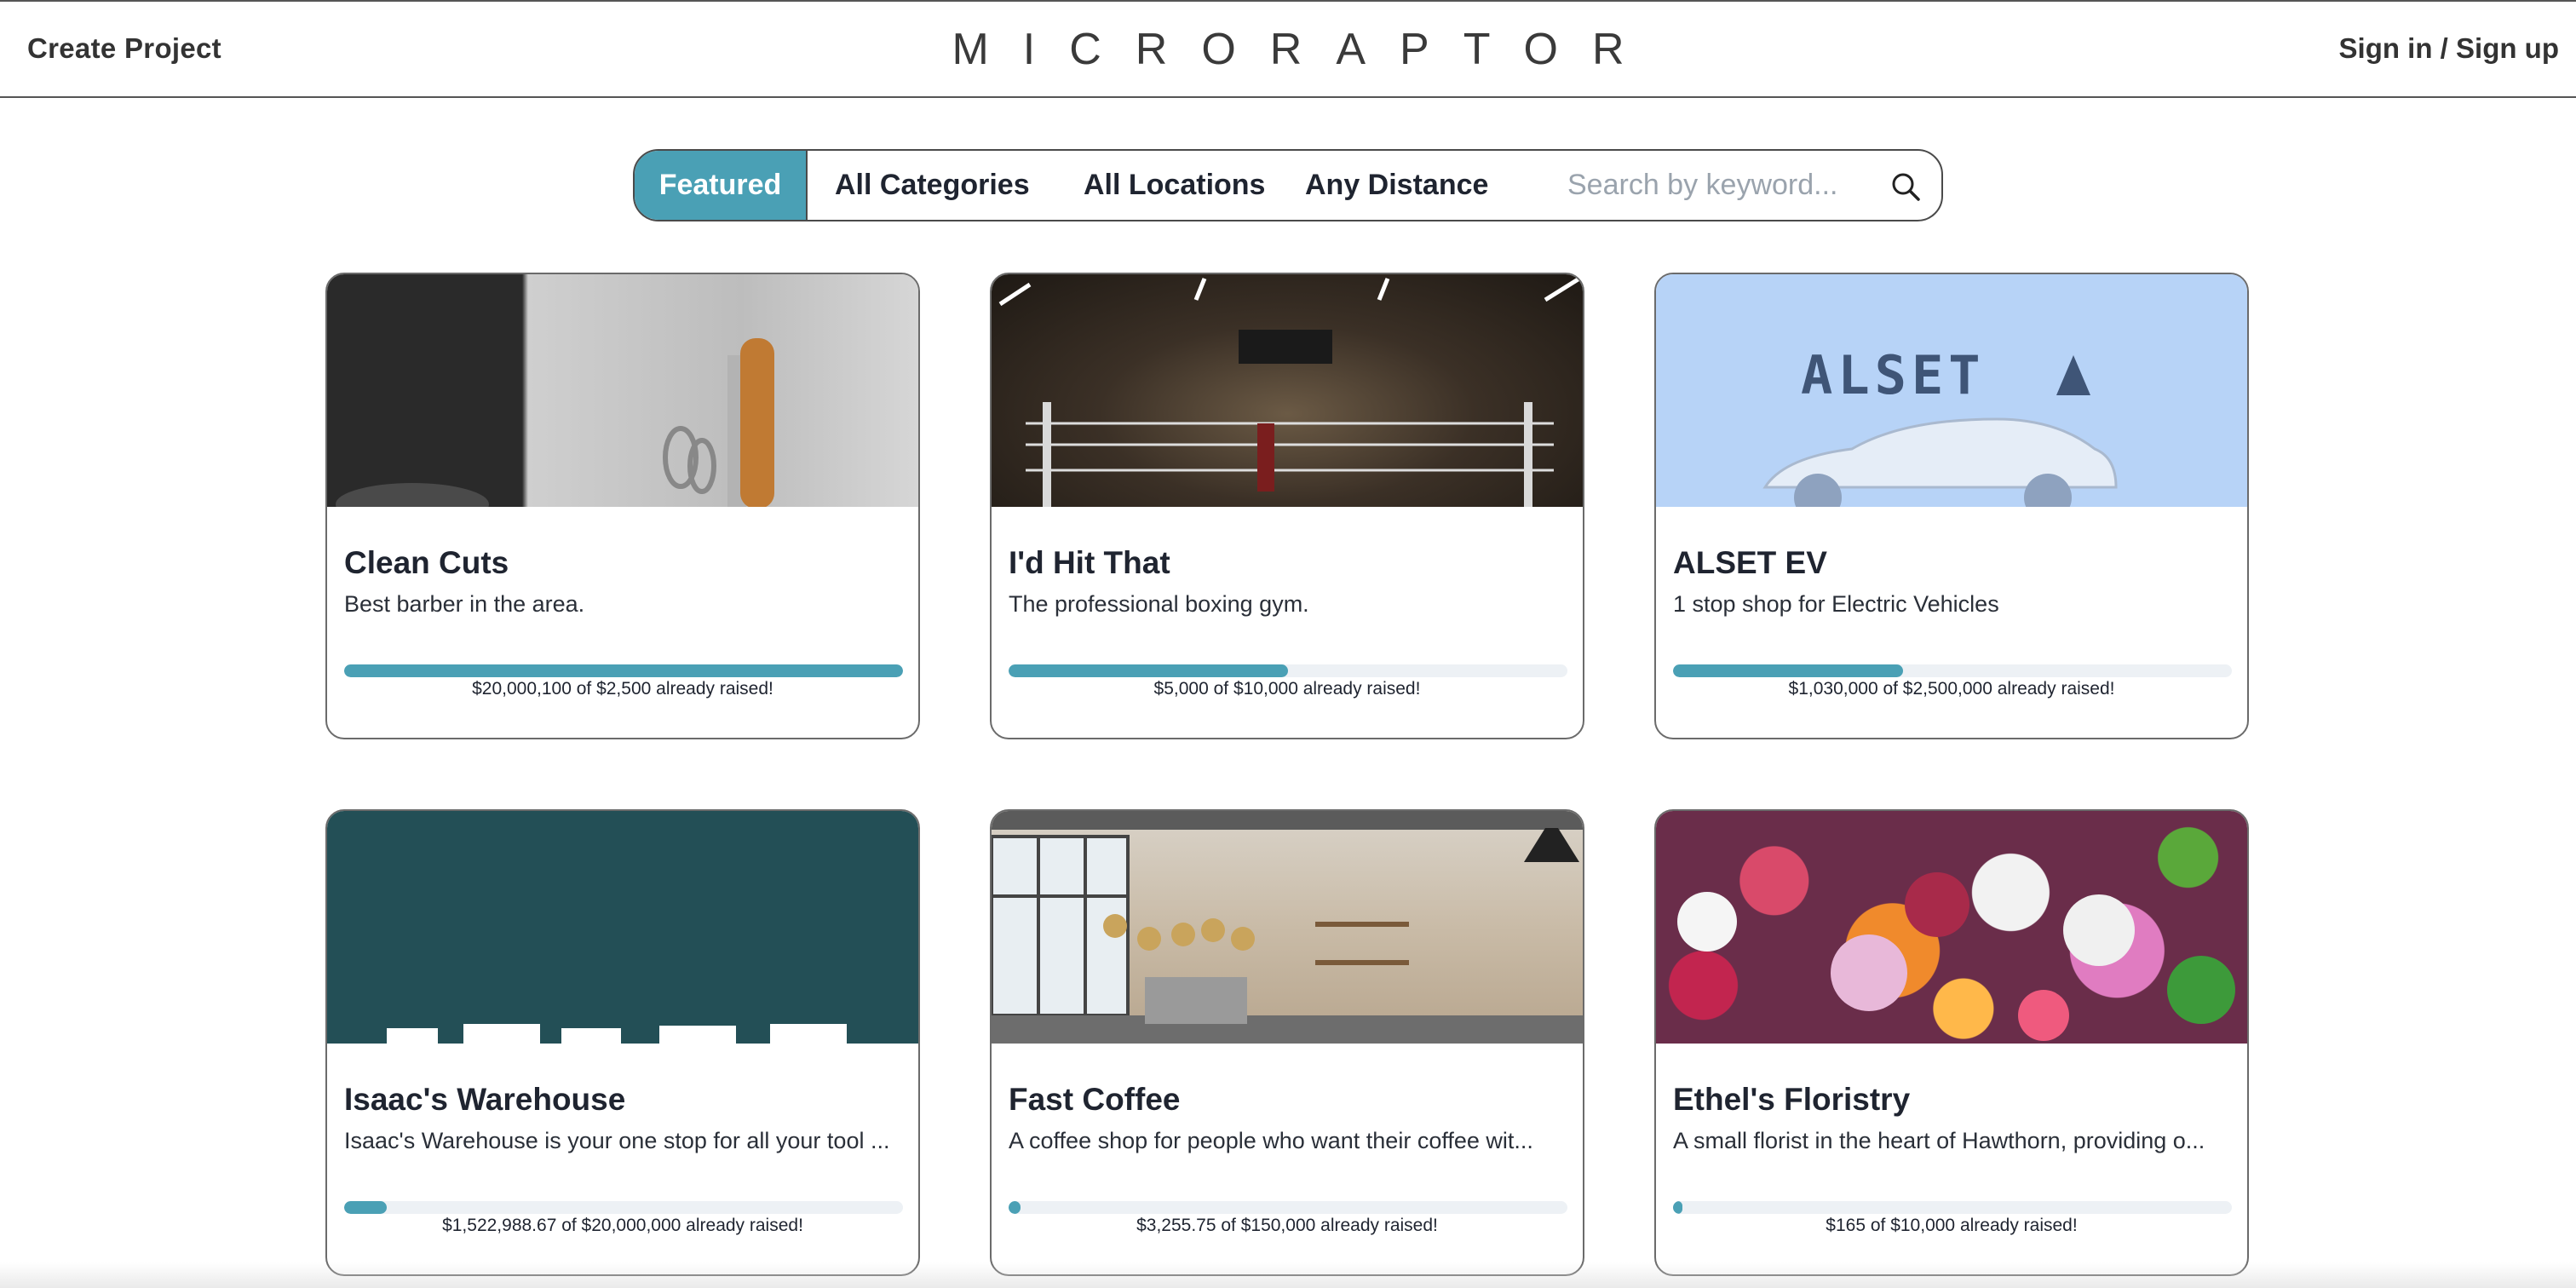 The image size is (2576, 1288). I want to click on project-image-boxing-gym, so click(1287, 391).